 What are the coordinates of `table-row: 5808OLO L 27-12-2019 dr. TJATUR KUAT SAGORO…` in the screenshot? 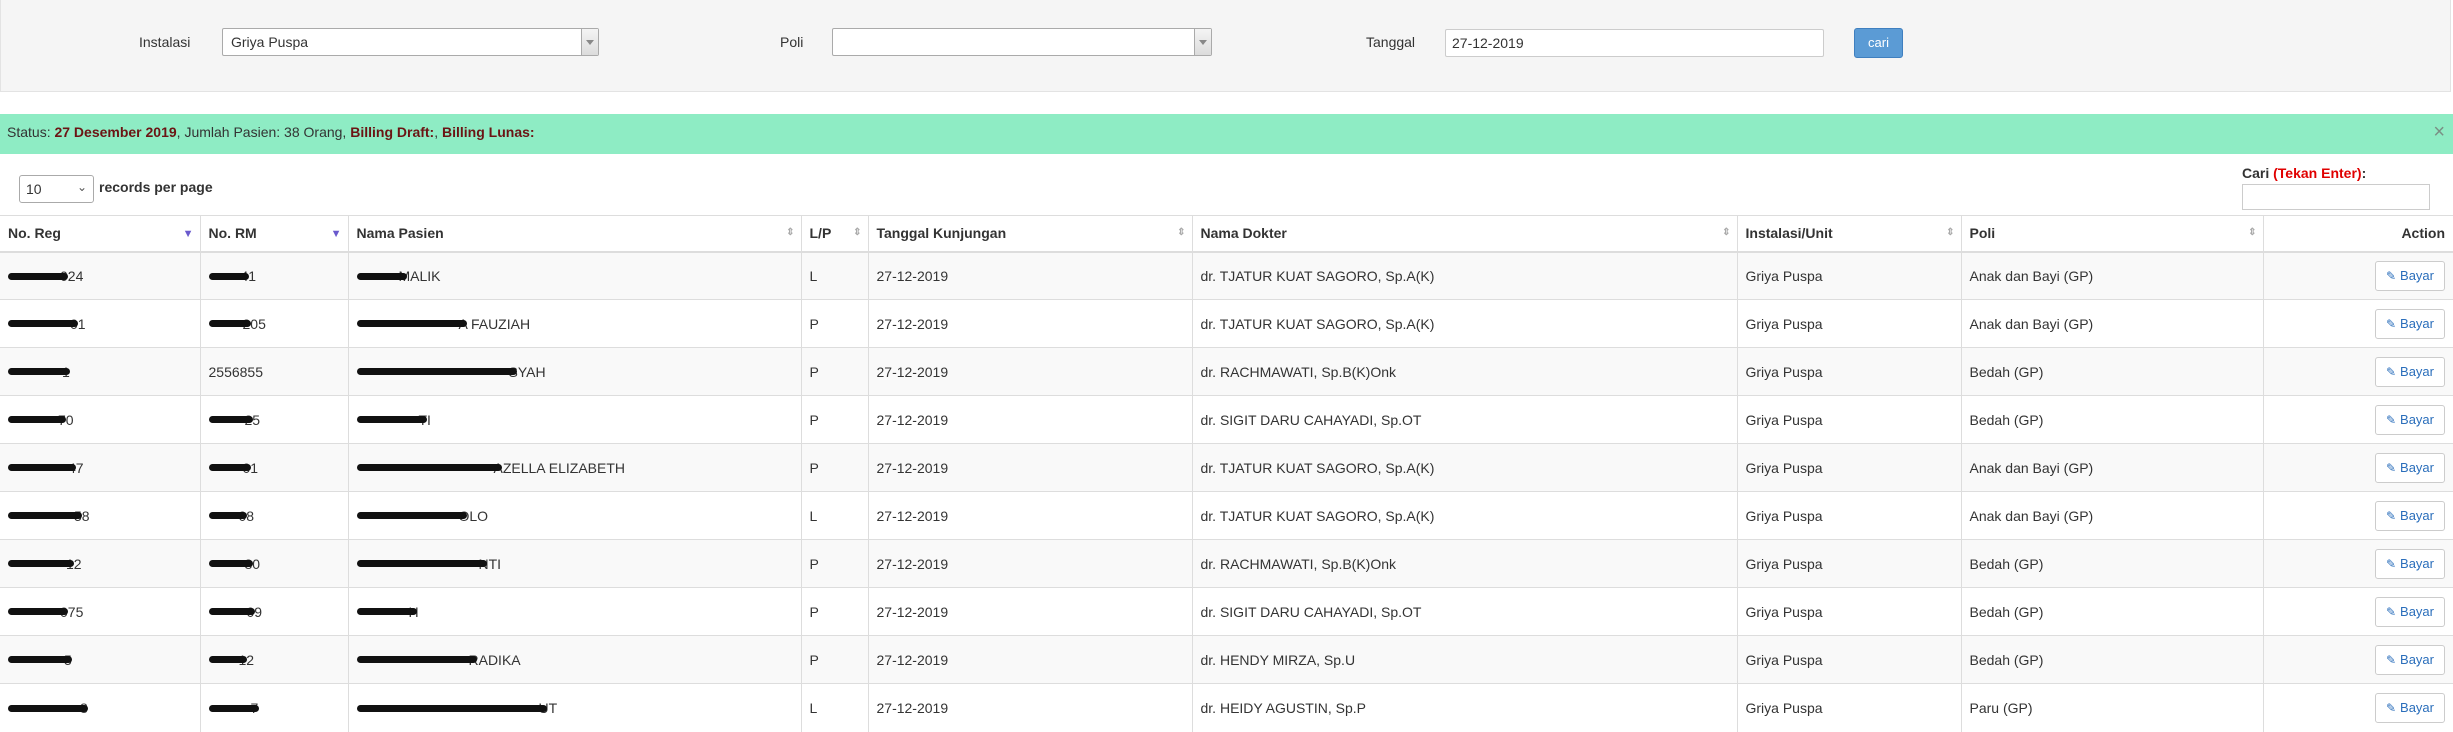 It's located at (1226, 515).